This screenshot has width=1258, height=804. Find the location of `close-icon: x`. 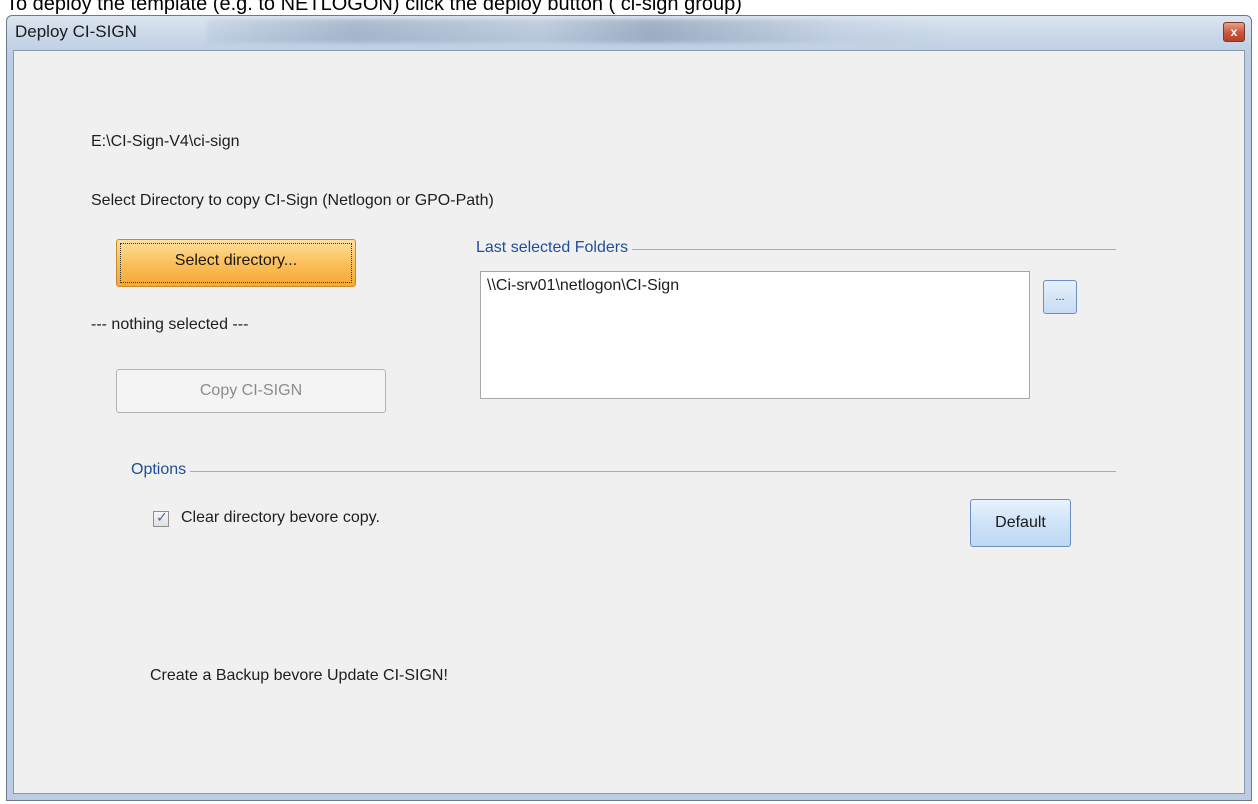

close-icon: x is located at coordinates (1234, 32).